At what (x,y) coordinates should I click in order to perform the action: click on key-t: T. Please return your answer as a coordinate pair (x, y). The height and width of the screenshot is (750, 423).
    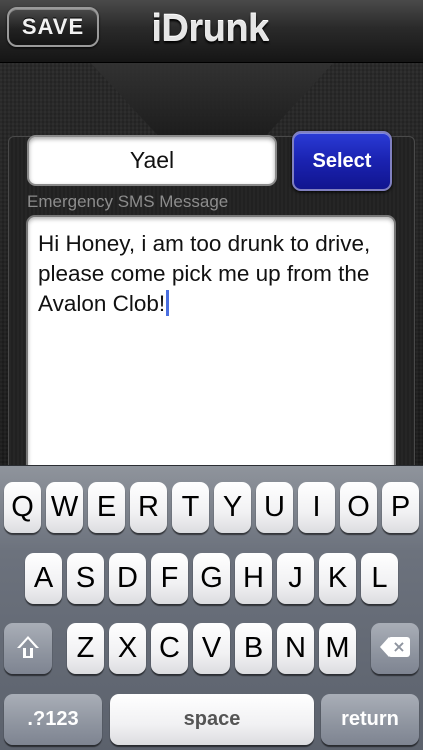
    Looking at the image, I should click on (190, 507).